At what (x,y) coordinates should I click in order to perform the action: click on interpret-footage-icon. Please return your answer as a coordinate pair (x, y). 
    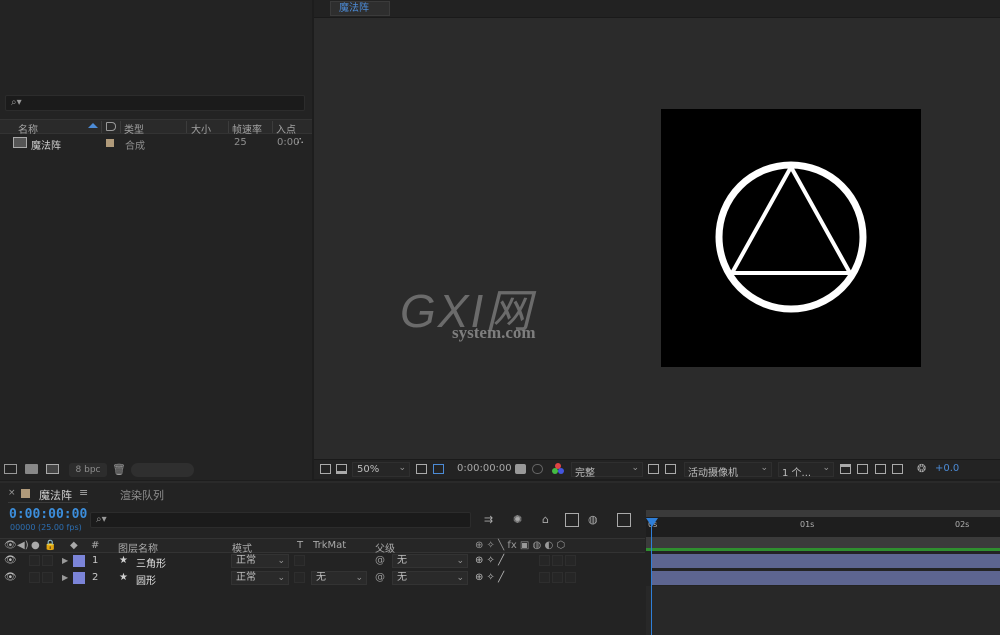
    Looking at the image, I should click on (10, 469).